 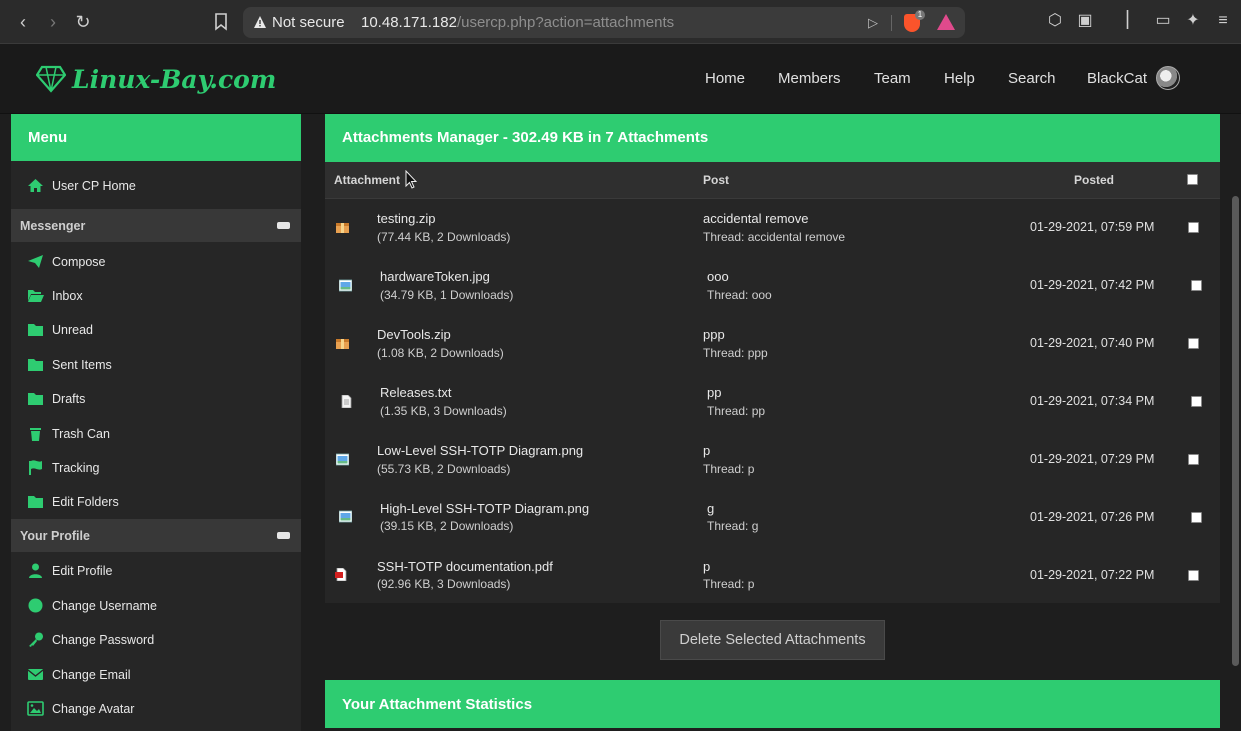 What do you see at coordinates (1163, 21) in the screenshot?
I see `wallet-icon: ▭` at bounding box center [1163, 21].